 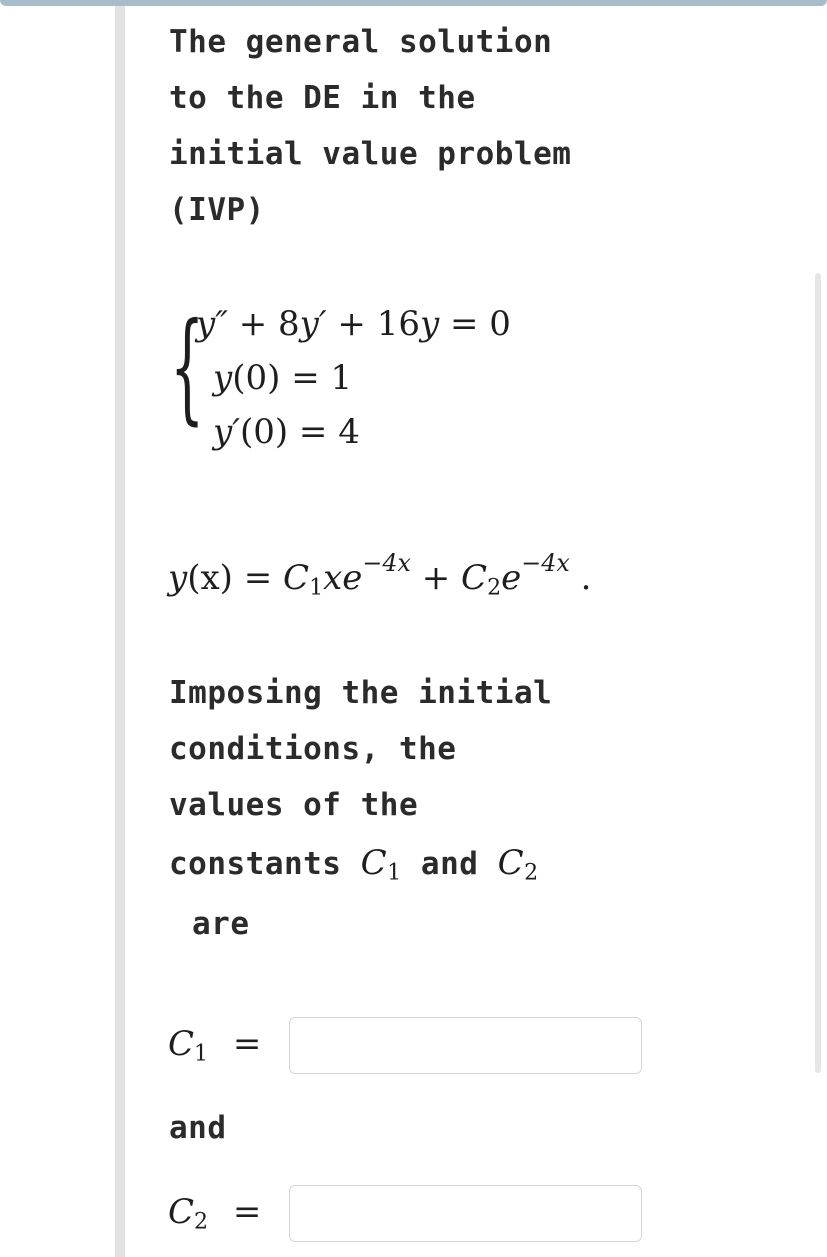 I want to click on c1-label-sub: 1, so click(x=201, y=1053).